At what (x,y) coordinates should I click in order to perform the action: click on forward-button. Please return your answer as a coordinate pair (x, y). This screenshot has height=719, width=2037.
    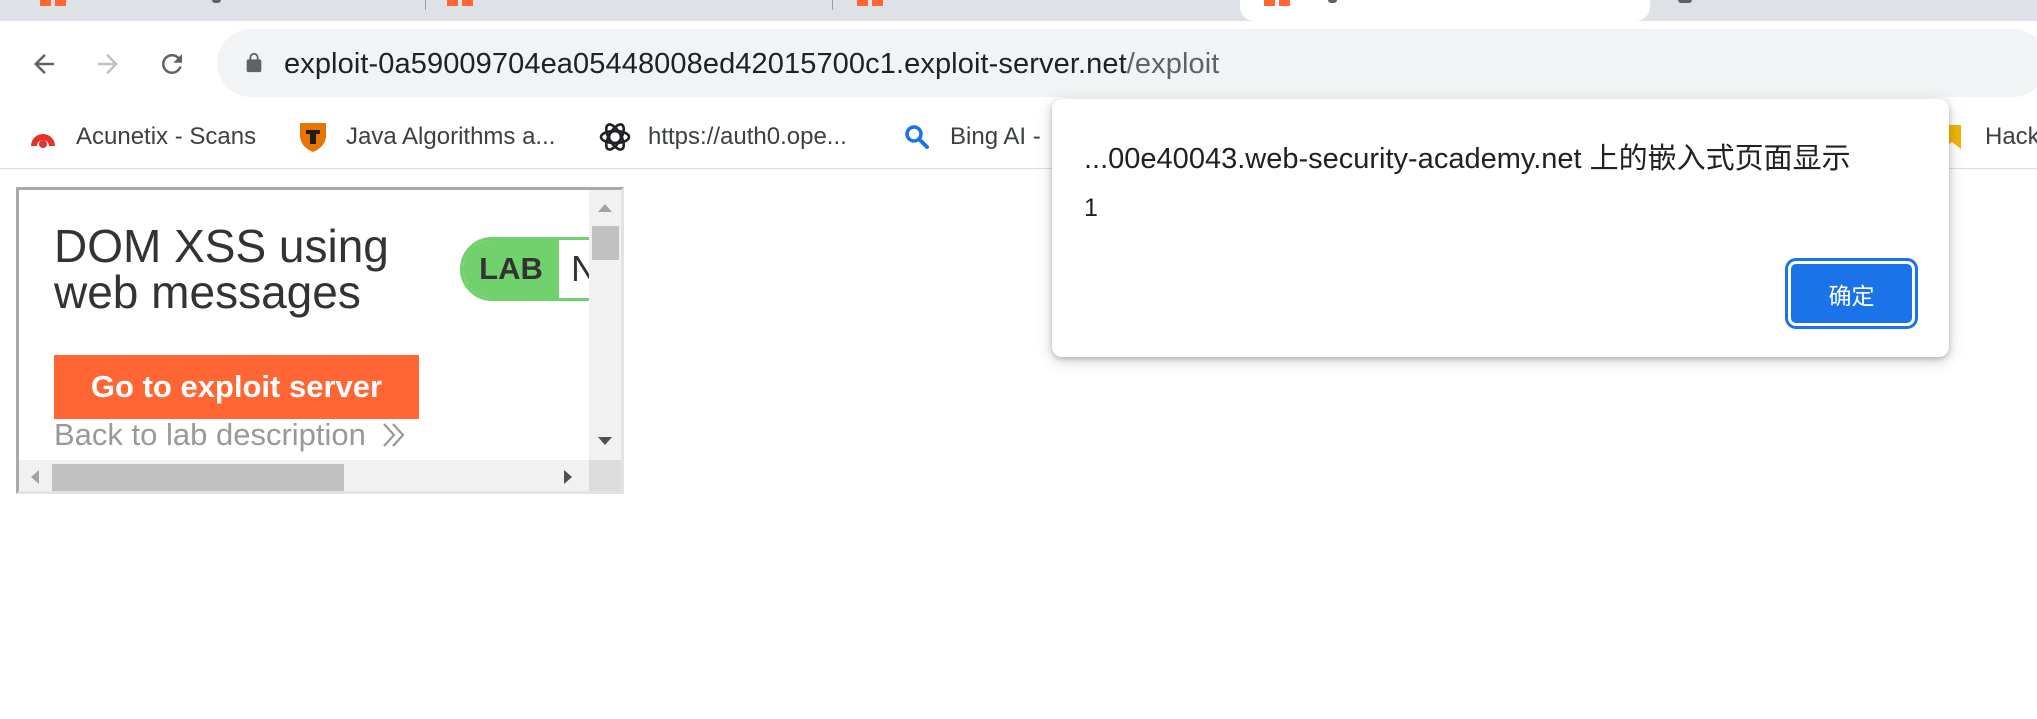
    Looking at the image, I should click on (108, 64).